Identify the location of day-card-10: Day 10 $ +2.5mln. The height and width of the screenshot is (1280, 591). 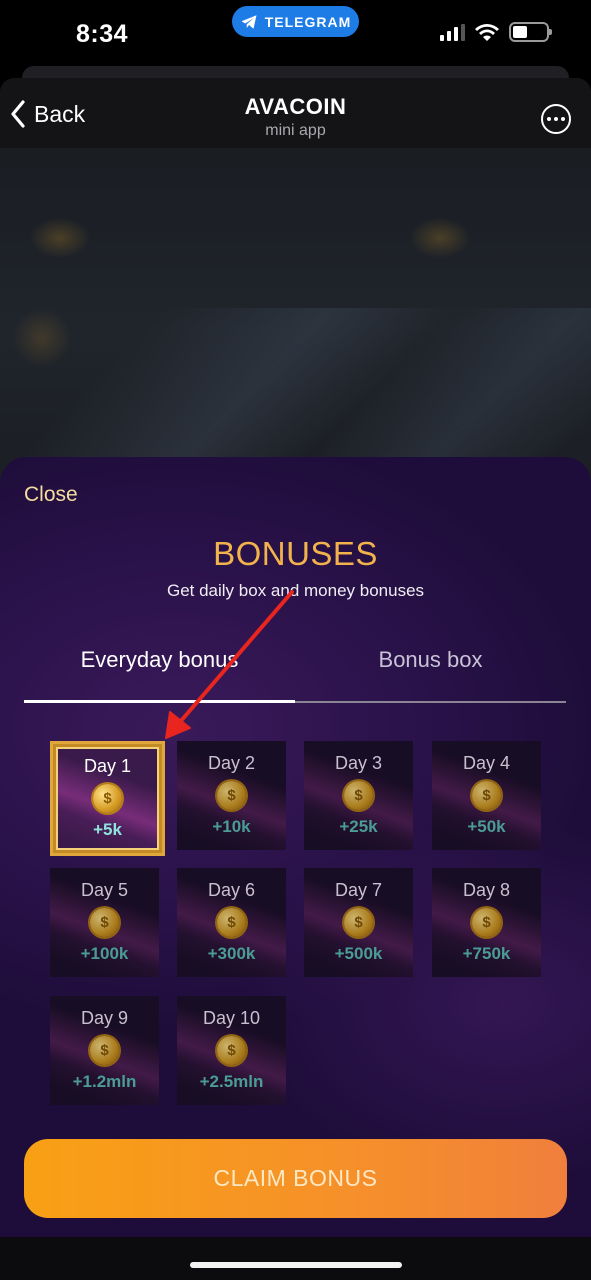
(231, 1050).